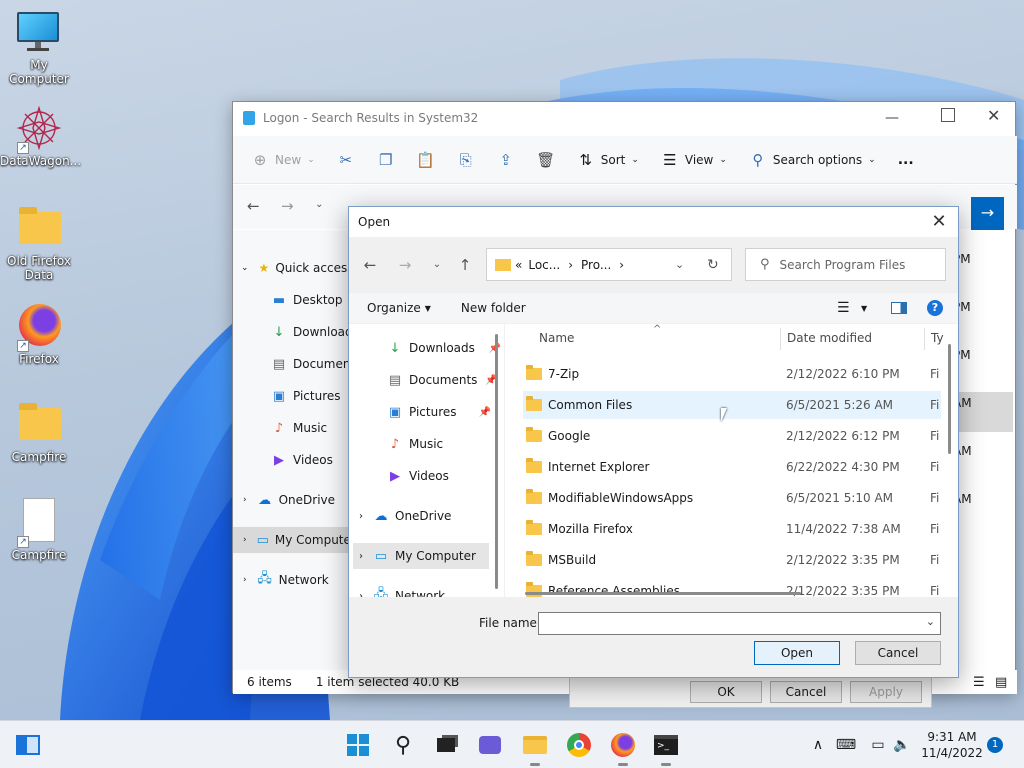 The height and width of the screenshot is (768, 1024). What do you see at coordinates (624, 118) in the screenshot?
I see `explorer-titlebar: Logon - Search Results in System32 — ✕` at bounding box center [624, 118].